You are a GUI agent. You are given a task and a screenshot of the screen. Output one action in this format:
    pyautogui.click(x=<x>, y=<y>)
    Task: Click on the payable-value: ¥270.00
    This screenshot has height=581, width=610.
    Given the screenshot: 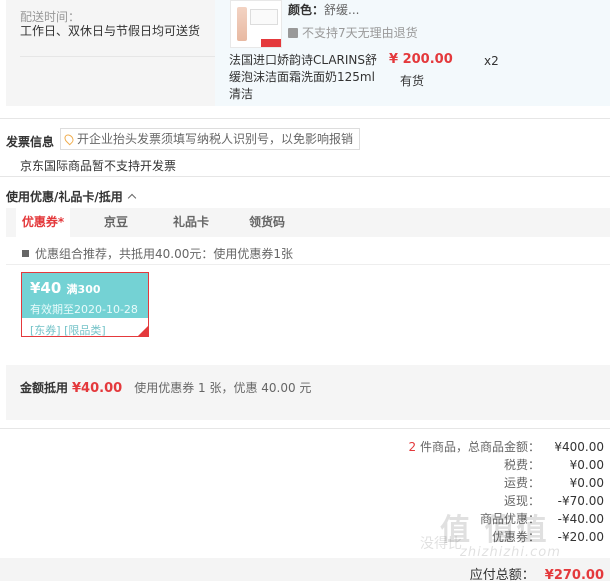 What is the action you would take?
    pyautogui.click(x=574, y=574)
    